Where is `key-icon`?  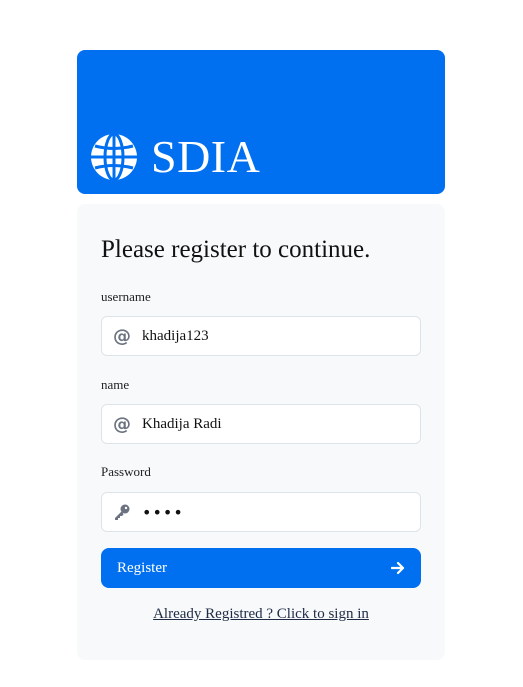 key-icon is located at coordinates (122, 512).